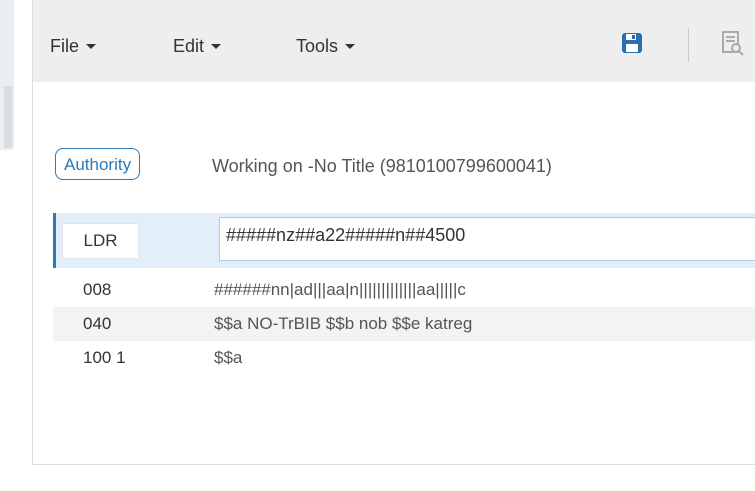  What do you see at coordinates (189, 46) in the screenshot?
I see `edit-menu-label: Edit` at bounding box center [189, 46].